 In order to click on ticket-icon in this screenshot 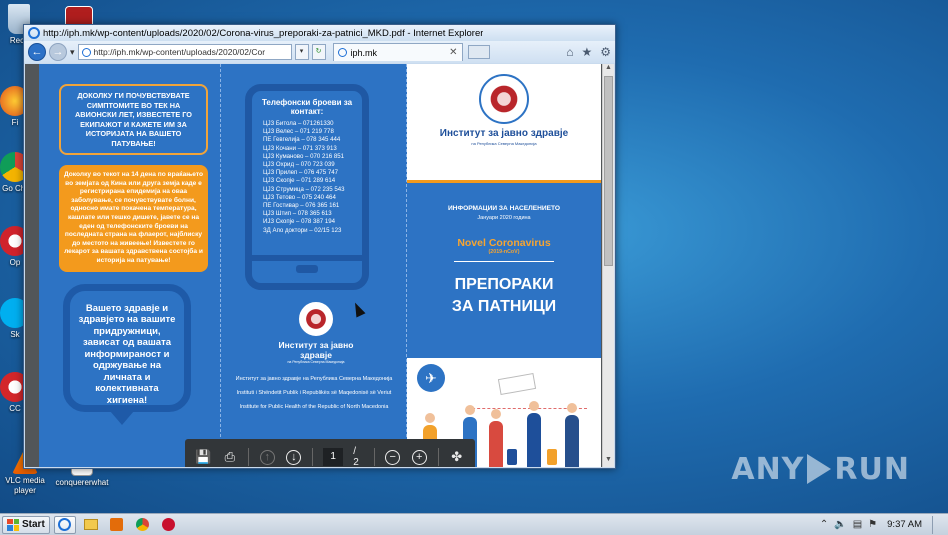, I will do `click(517, 384)`.